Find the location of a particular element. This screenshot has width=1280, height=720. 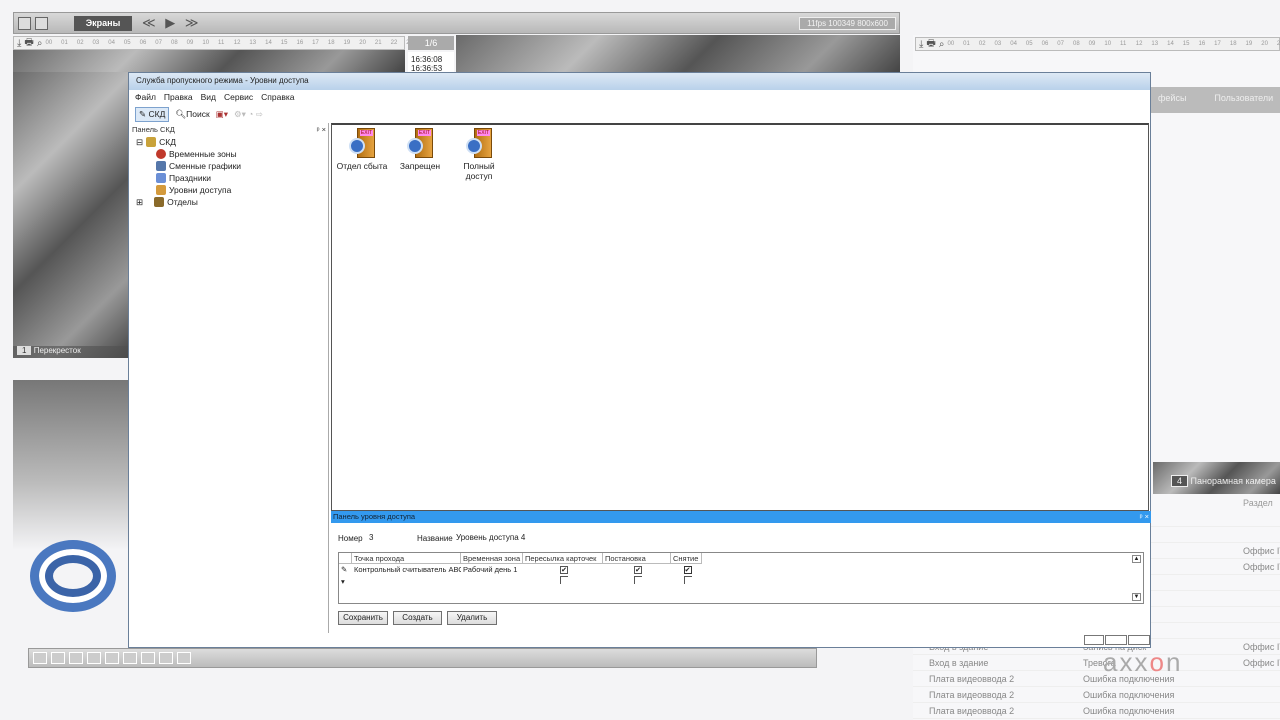

forward-checkbox: ✔ is located at coordinates (564, 570).